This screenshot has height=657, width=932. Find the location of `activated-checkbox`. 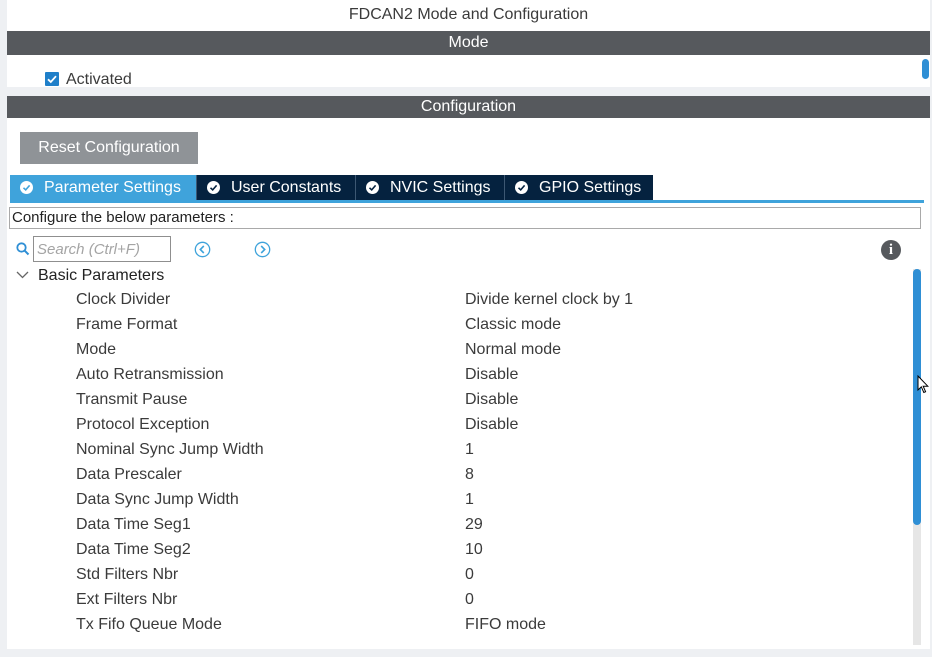

activated-checkbox is located at coordinates (52, 79).